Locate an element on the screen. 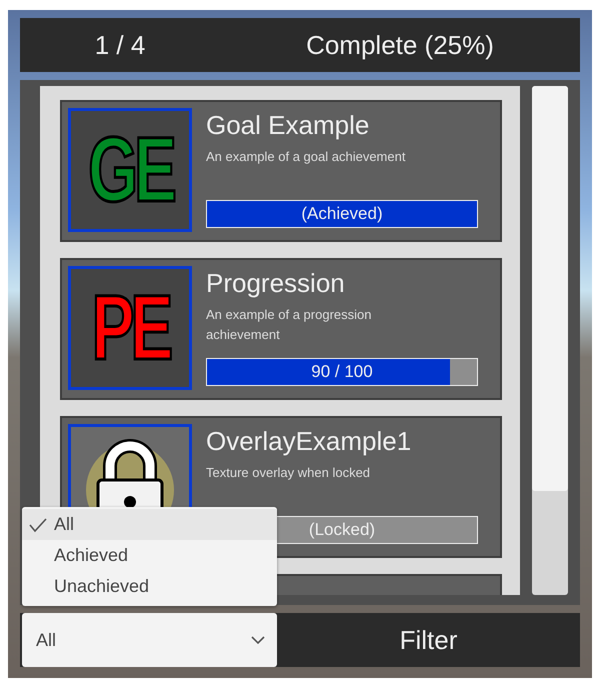  progress-label: (Achieved) is located at coordinates (342, 214).